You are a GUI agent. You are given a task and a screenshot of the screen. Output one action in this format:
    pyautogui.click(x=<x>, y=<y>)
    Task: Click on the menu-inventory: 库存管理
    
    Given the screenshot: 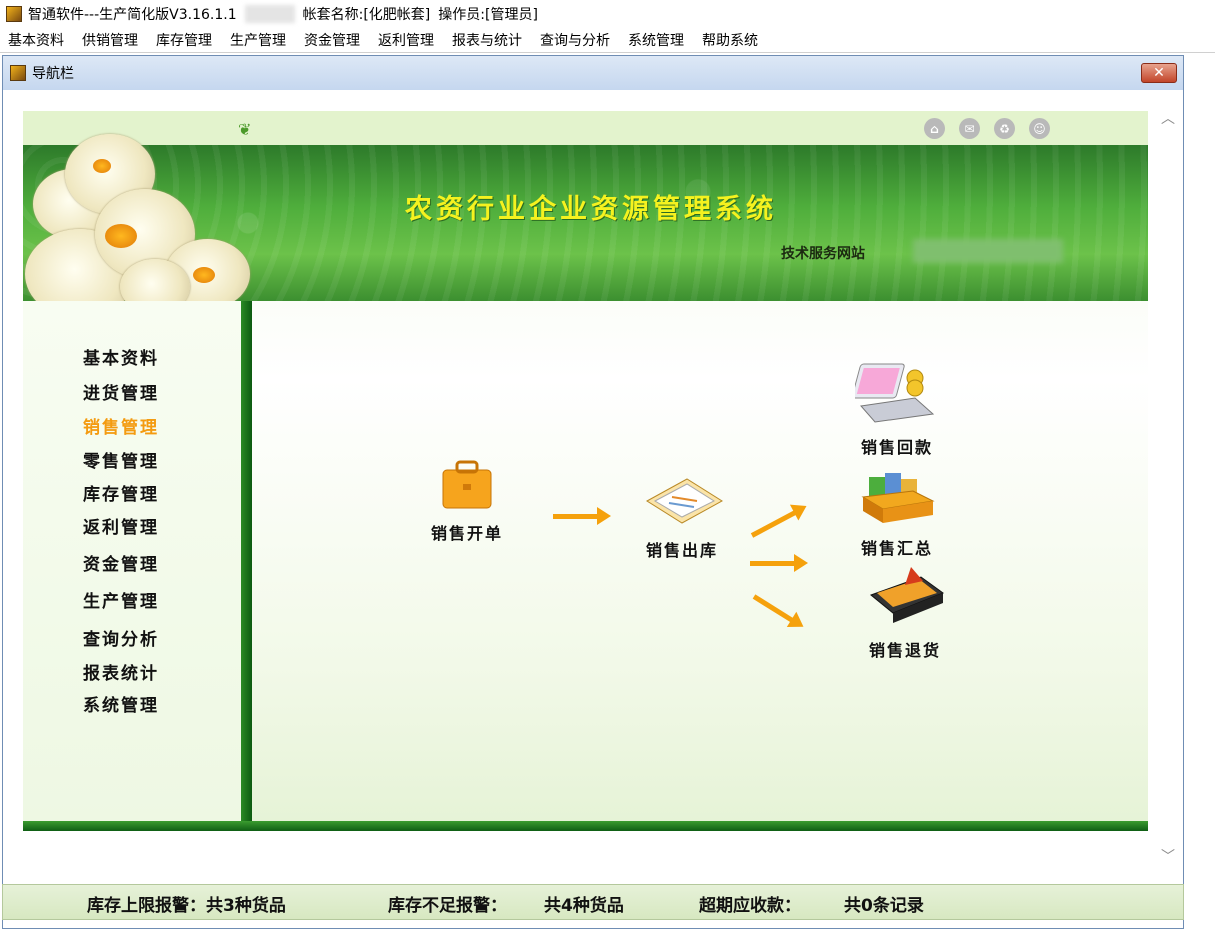 What is the action you would take?
    pyautogui.click(x=184, y=40)
    